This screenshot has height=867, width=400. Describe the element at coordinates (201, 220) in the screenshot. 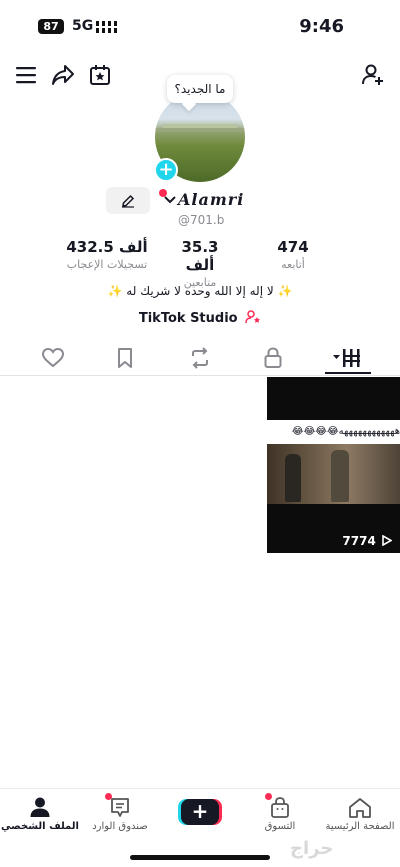

I see `username-handle: @701.b` at that location.